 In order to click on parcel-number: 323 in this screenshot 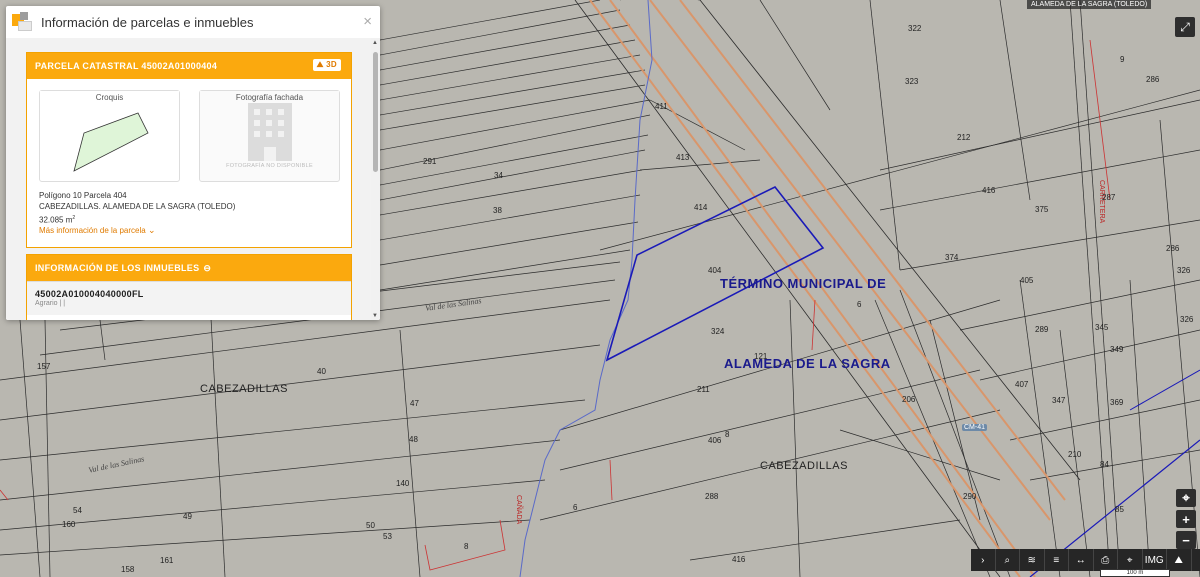, I will do `click(912, 81)`.